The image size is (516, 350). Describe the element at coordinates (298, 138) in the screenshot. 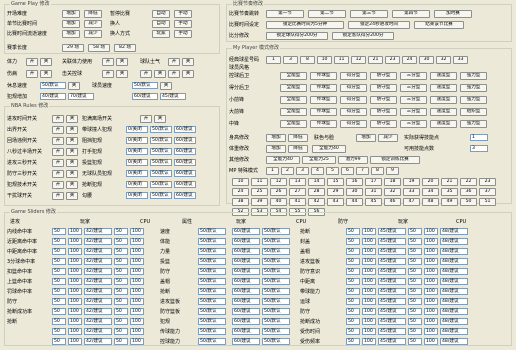

I see `decrease-button: 降低` at that location.